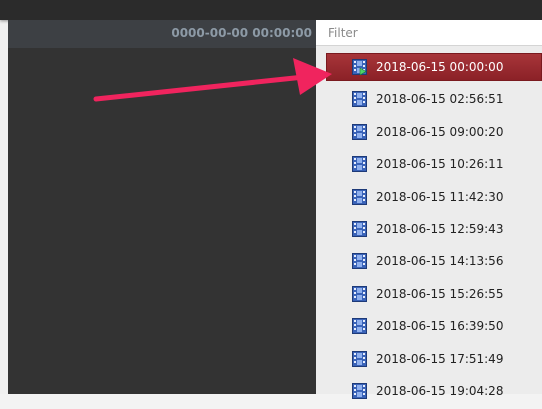  Describe the element at coordinates (162, 34) in the screenshot. I see `video-panel-header: 0000-00-00 00:00:00` at that location.